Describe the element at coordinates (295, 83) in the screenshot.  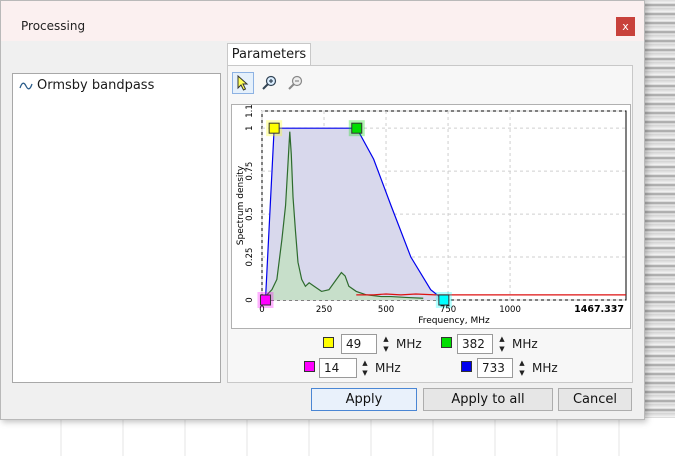
I see `zoom-out-icon` at that location.